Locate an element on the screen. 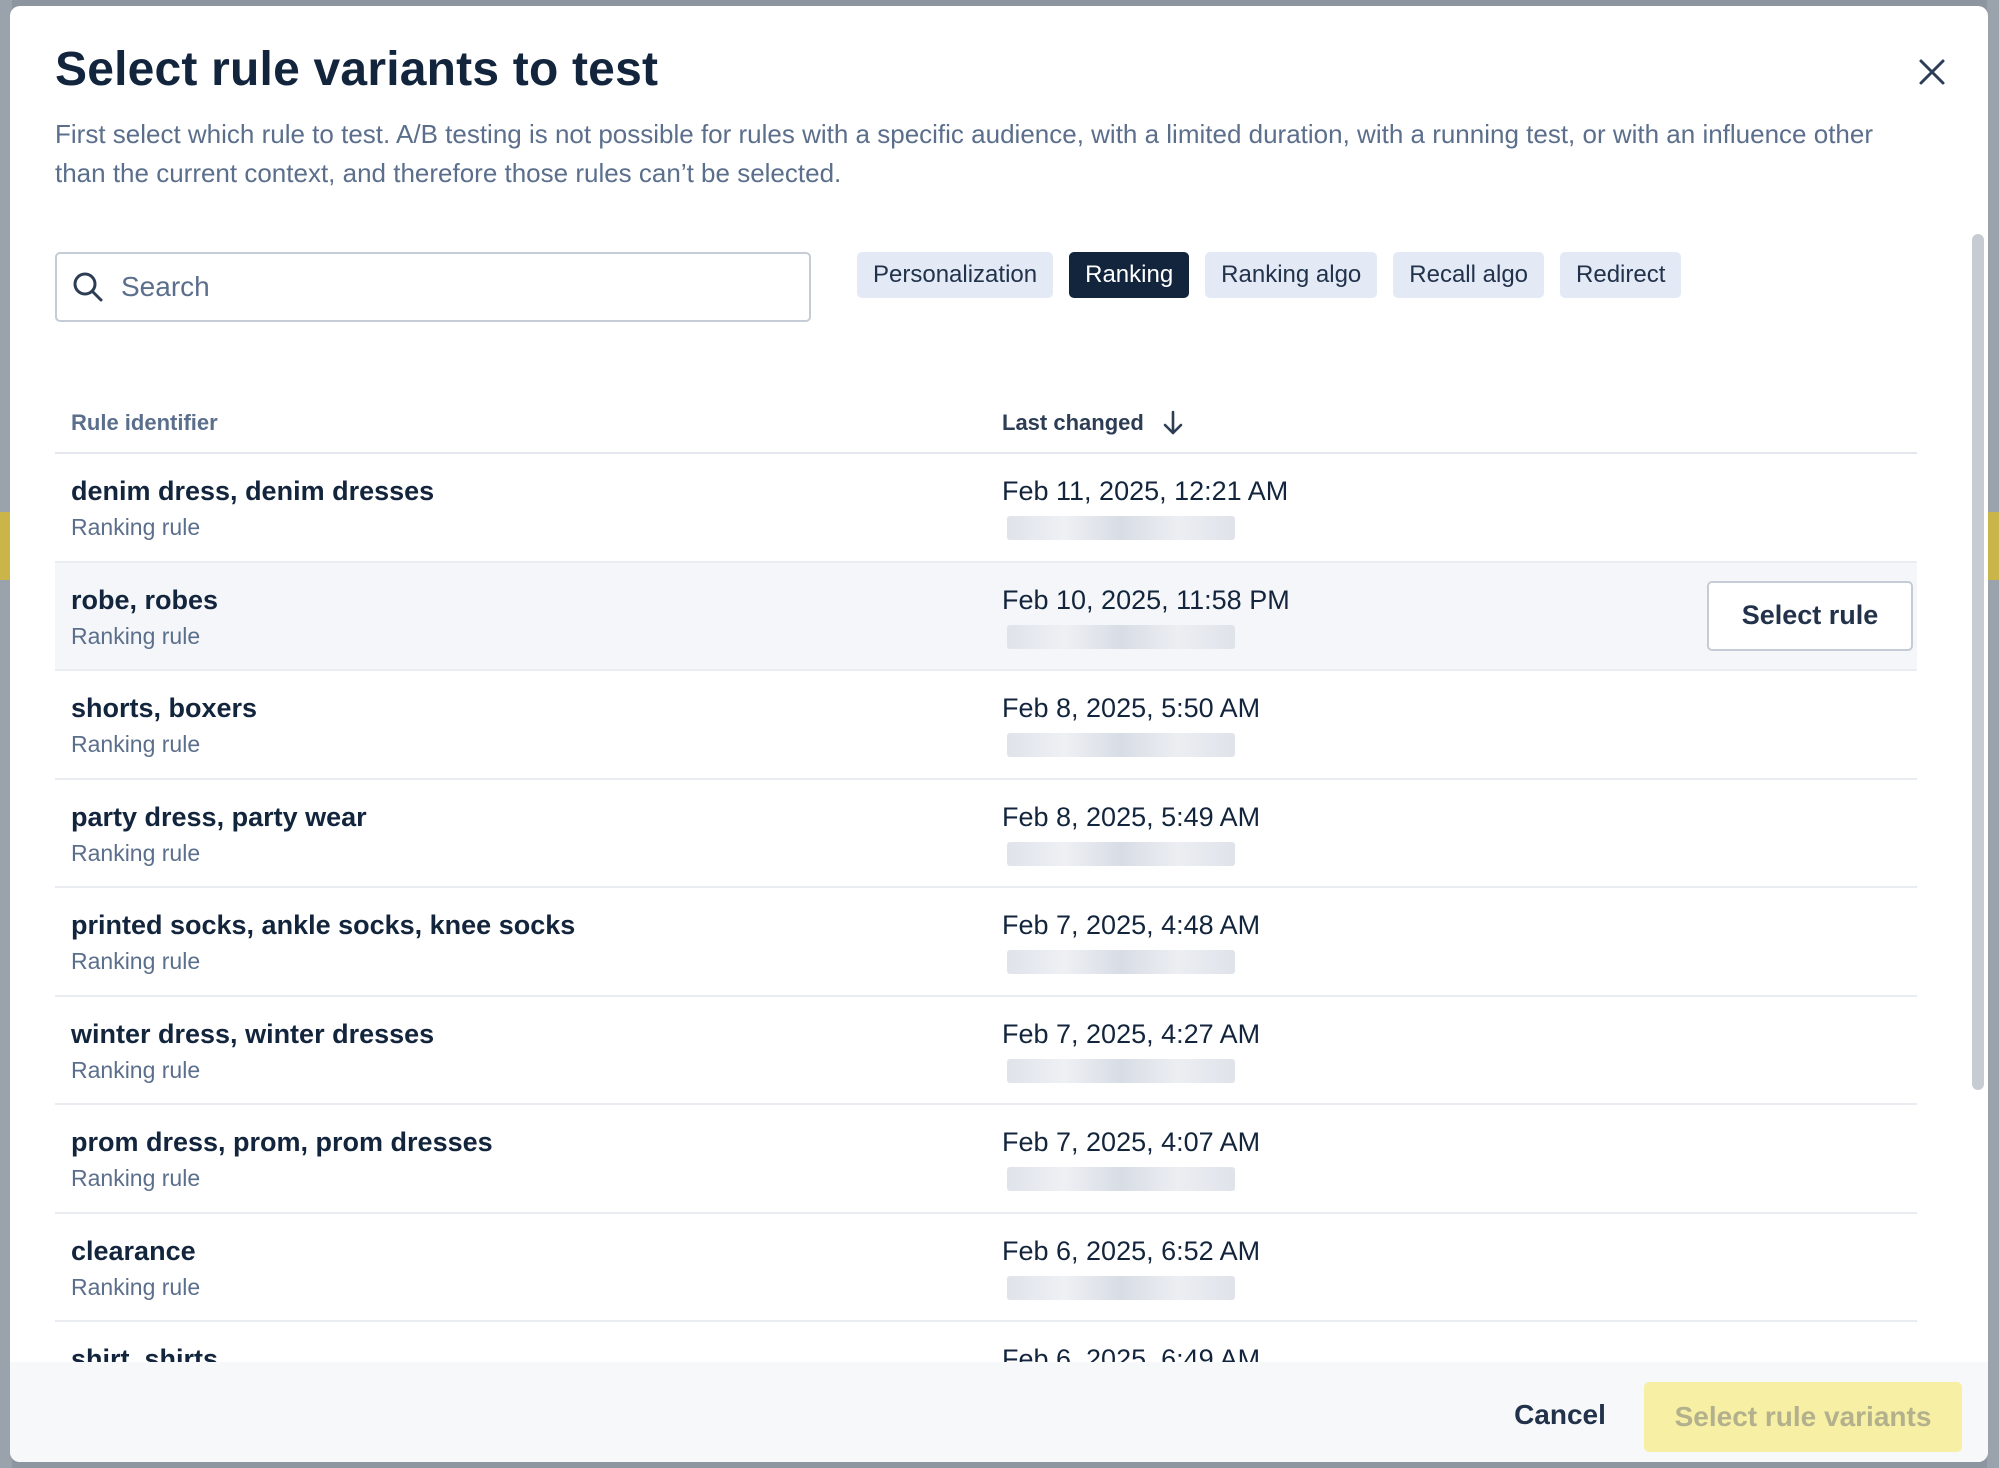  filter-chip-recall-algo: Recall algo is located at coordinates (1469, 275).